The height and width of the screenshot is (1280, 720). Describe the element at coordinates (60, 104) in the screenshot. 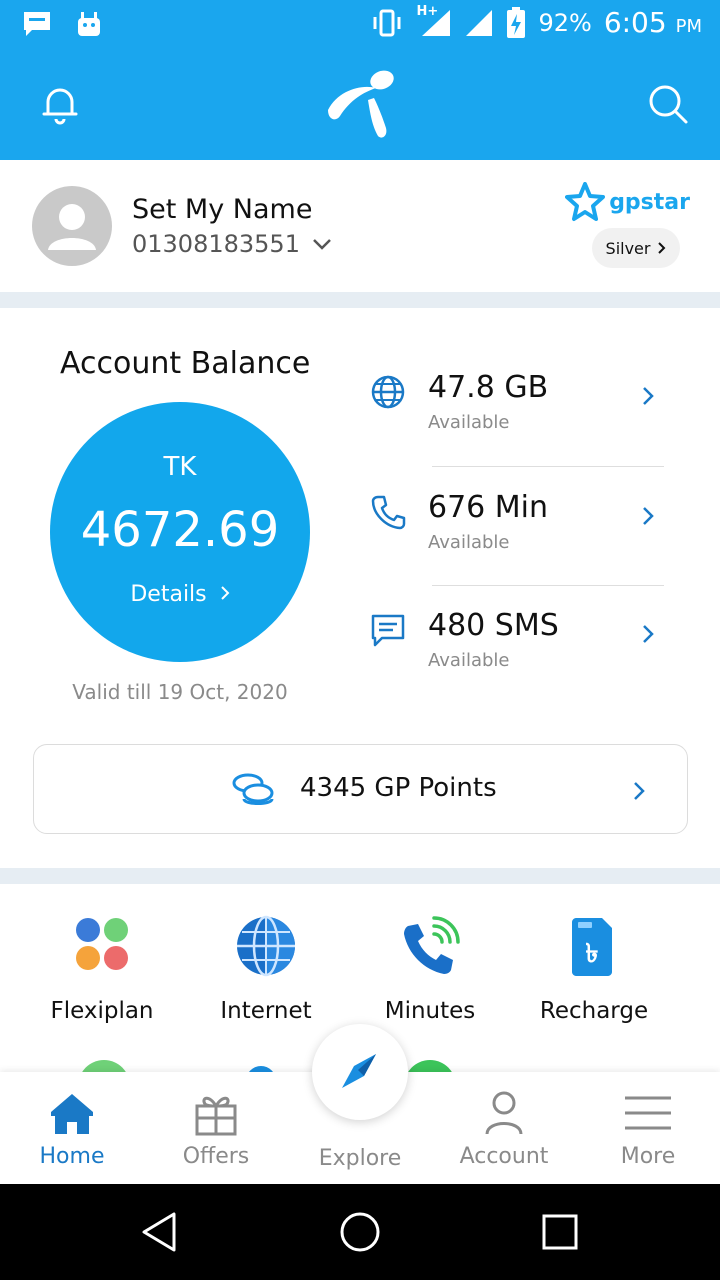

I see `bell-icon` at that location.